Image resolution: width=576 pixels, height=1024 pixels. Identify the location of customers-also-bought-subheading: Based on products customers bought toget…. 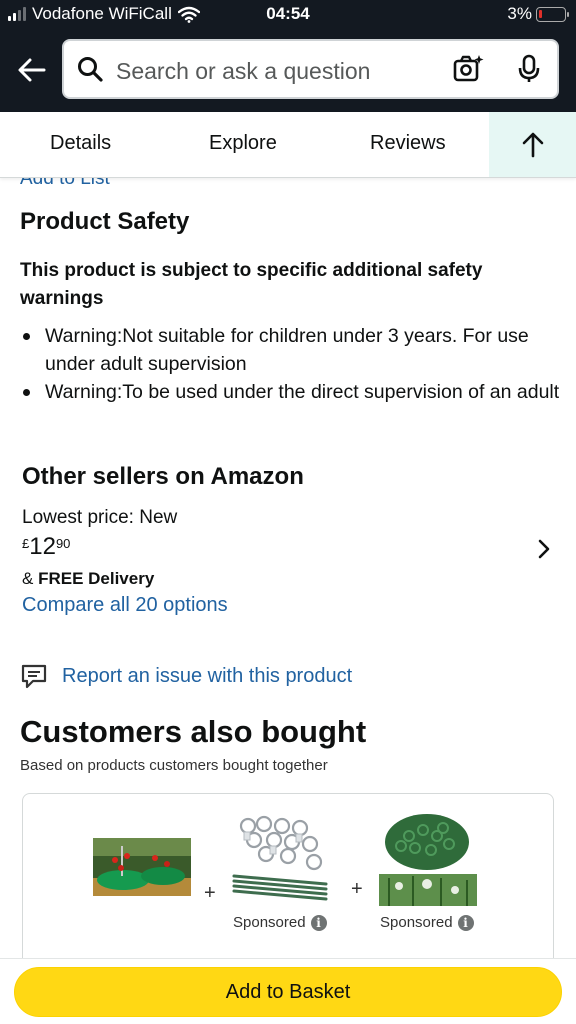
(174, 765).